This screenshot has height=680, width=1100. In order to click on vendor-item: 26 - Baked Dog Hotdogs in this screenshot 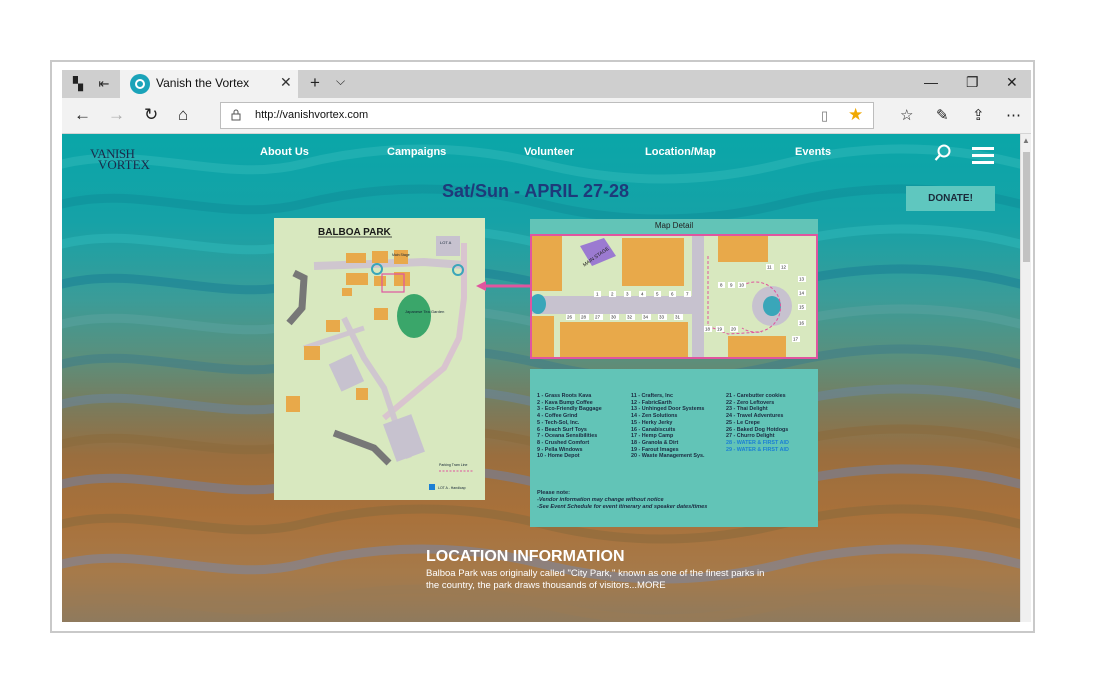, I will do `click(757, 429)`.